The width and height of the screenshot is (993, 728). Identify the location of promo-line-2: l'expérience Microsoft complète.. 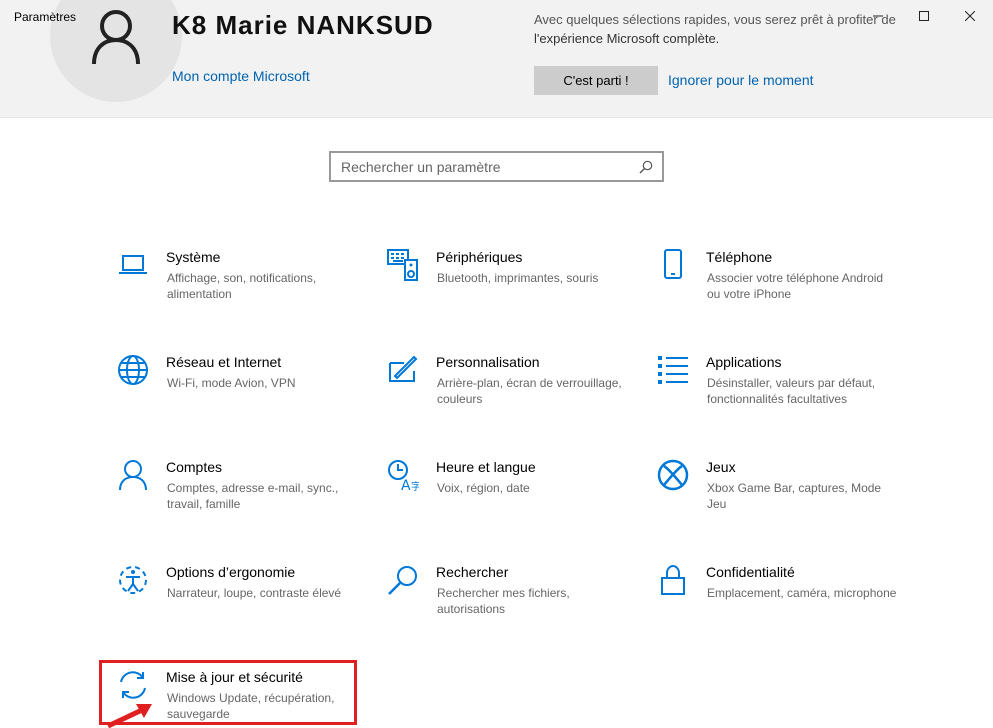
(627, 38).